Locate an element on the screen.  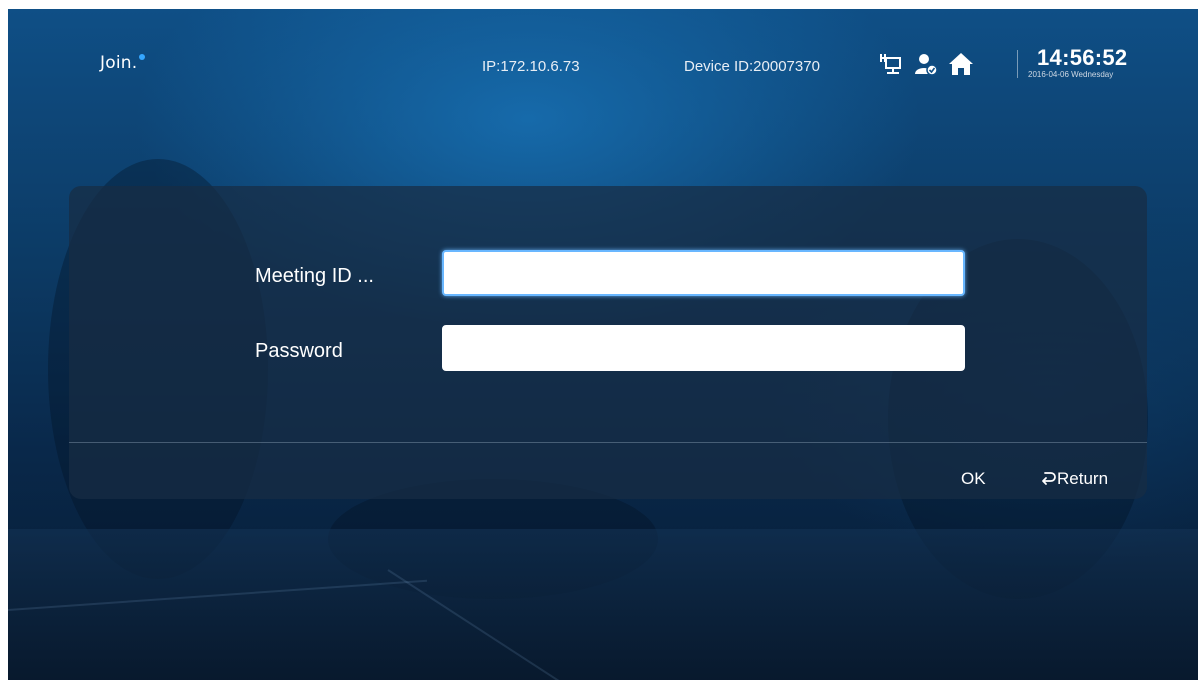
network-icon is located at coordinates (890, 64).